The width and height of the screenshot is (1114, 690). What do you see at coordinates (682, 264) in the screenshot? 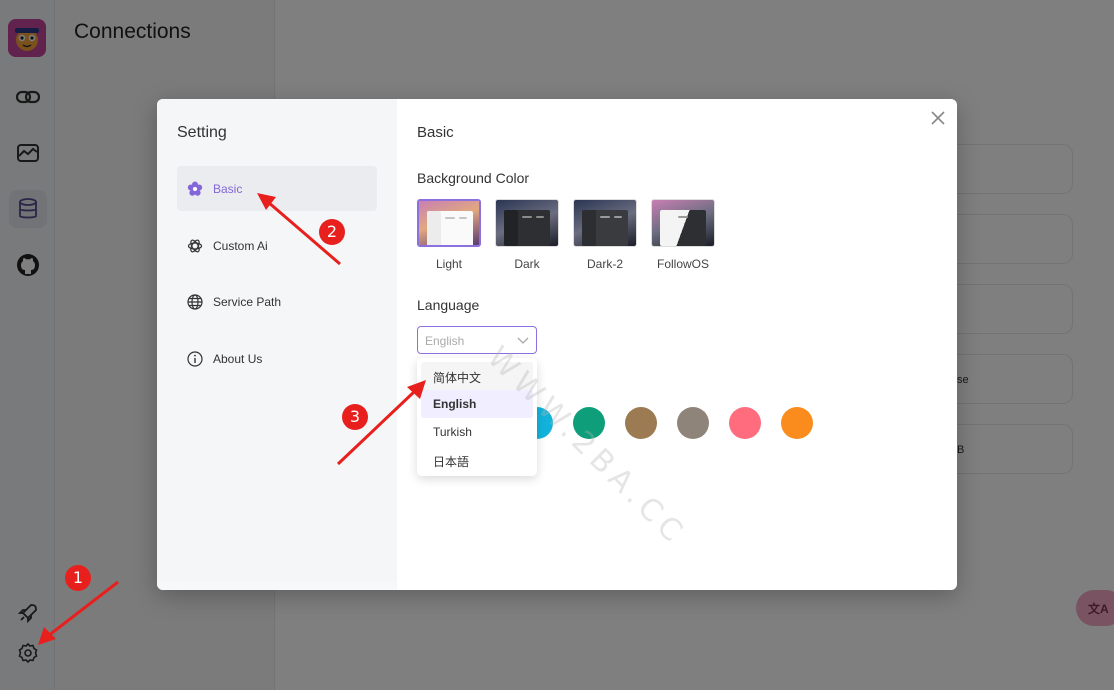
I see `theme-label: FollowOS` at bounding box center [682, 264].